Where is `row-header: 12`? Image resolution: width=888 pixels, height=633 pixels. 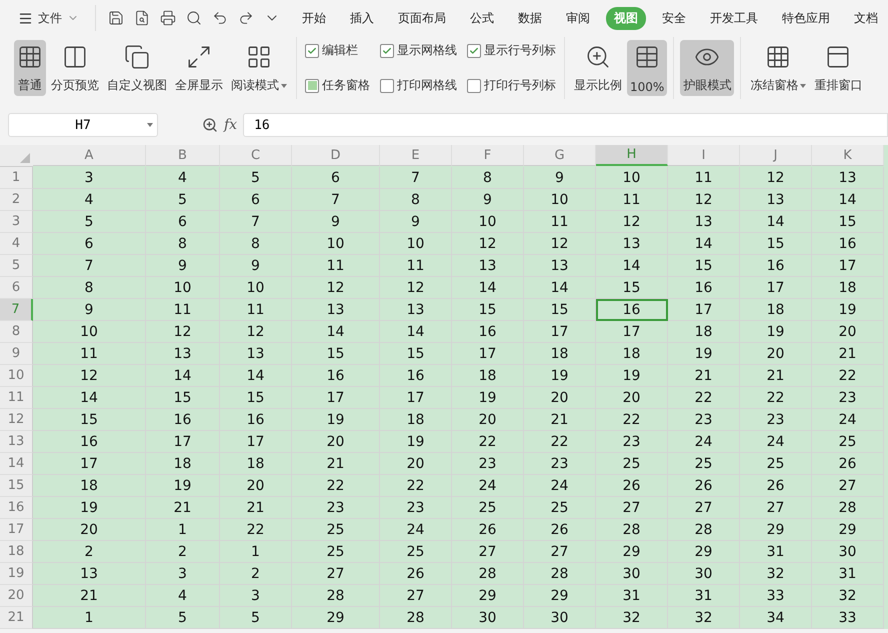
row-header: 12 is located at coordinates (16, 420).